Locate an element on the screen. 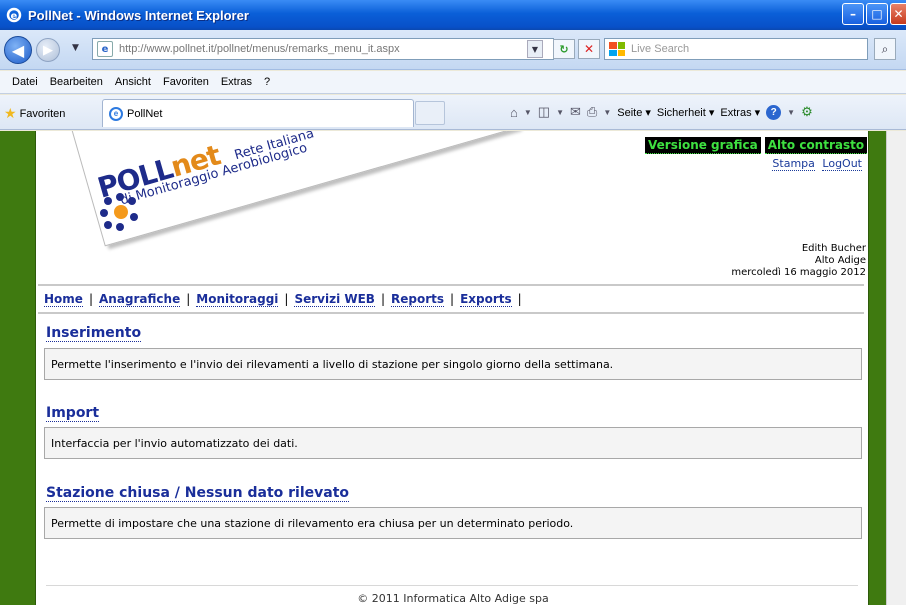 Image resolution: width=906 pixels, height=605 pixels. page-menu: Seite ▾ is located at coordinates (634, 112).